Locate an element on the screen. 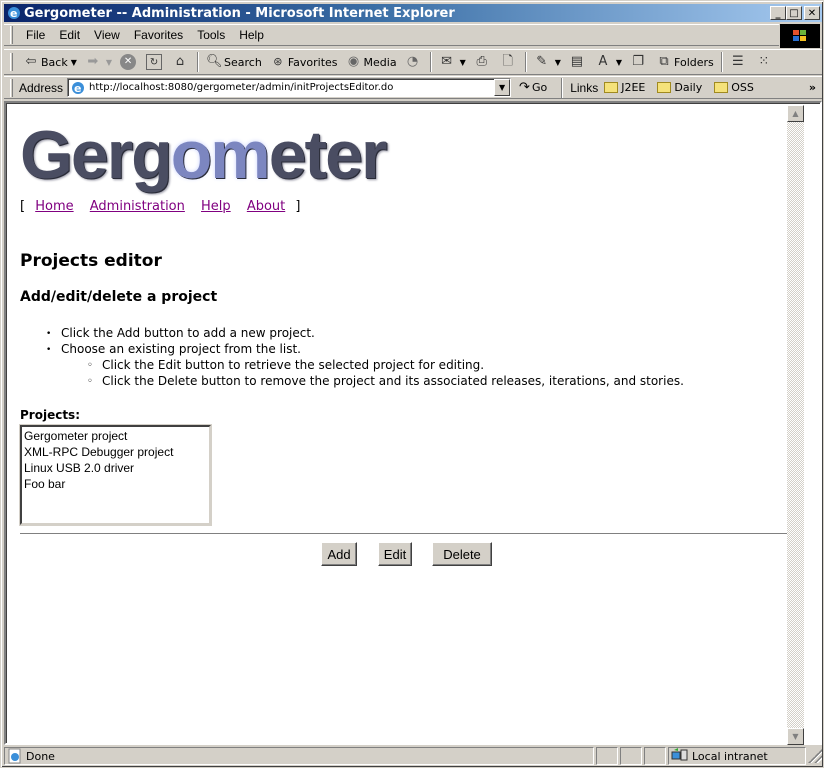 Image resolution: width=824 pixels, height=768 pixels. favorites-icon: ⊛ is located at coordinates (278, 61).